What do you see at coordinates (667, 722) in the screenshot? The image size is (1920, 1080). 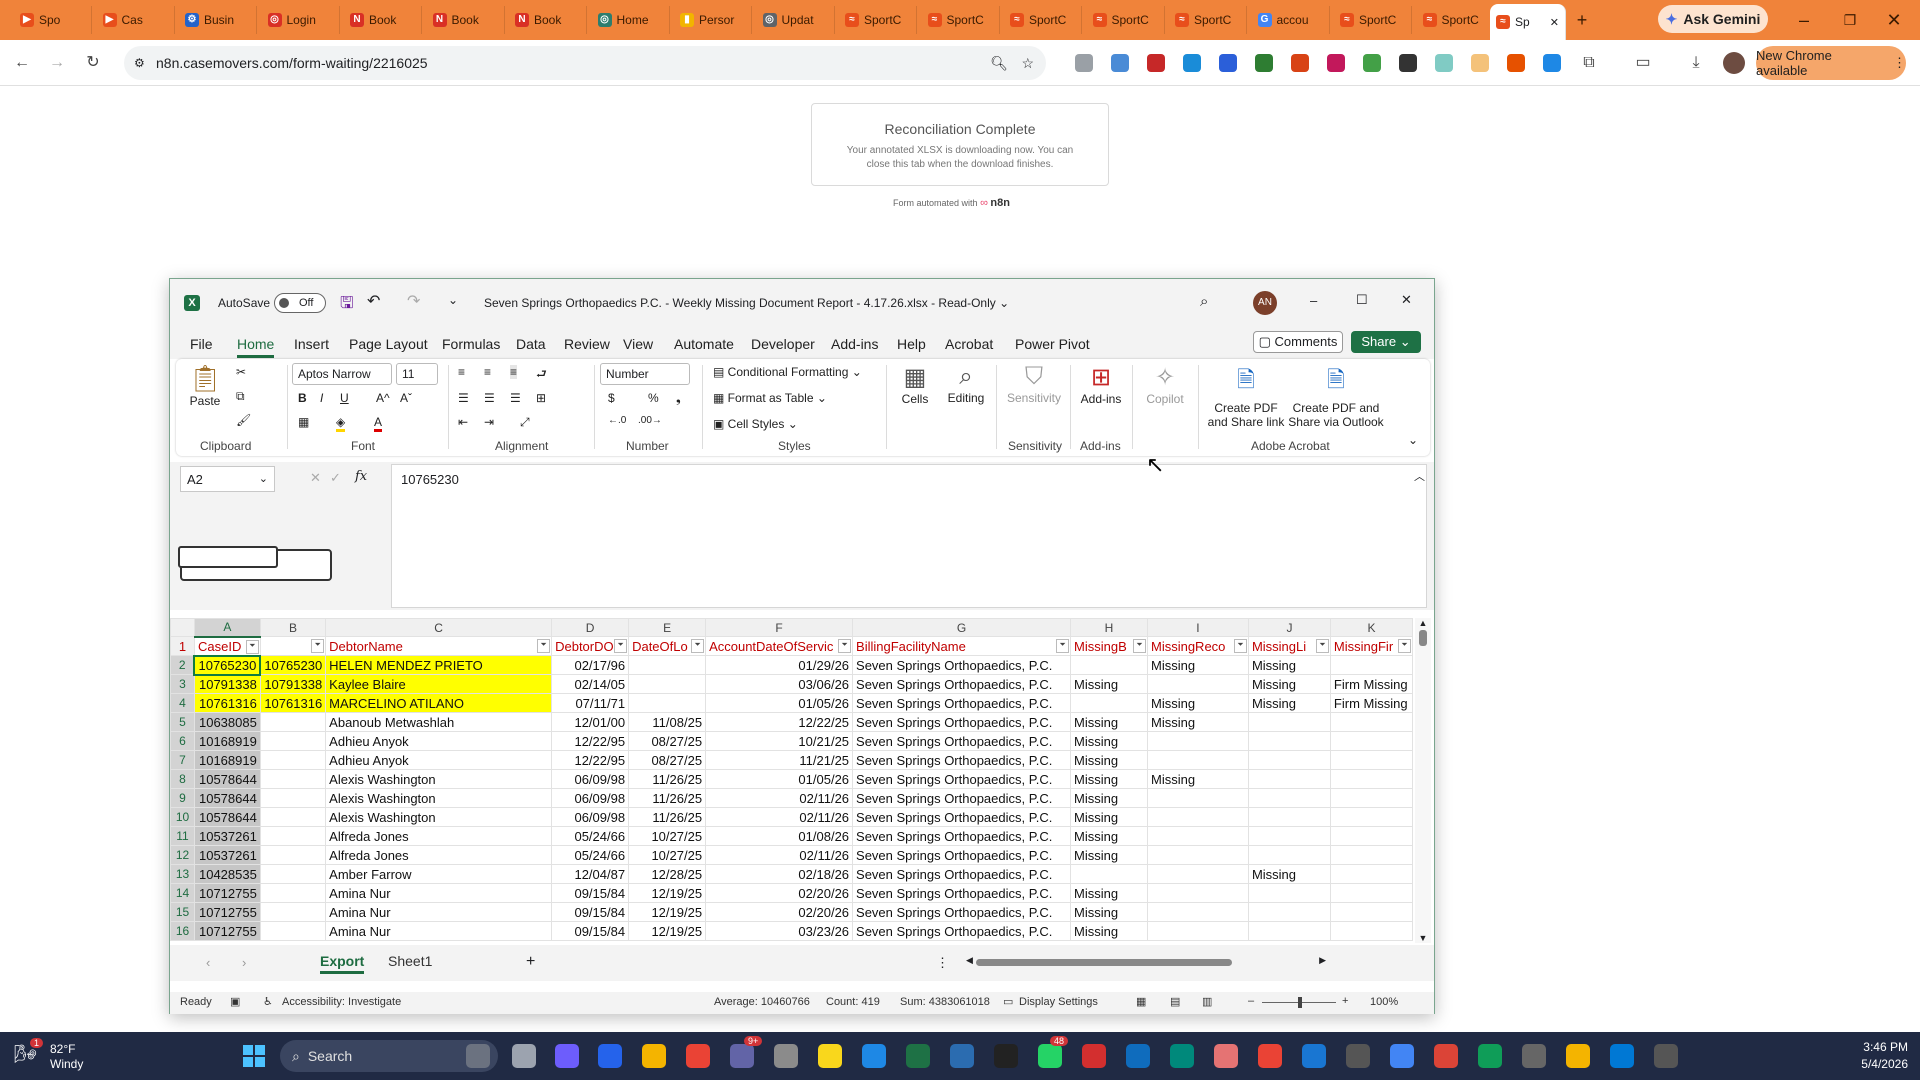 I see `table-cell: 11/08/25` at bounding box center [667, 722].